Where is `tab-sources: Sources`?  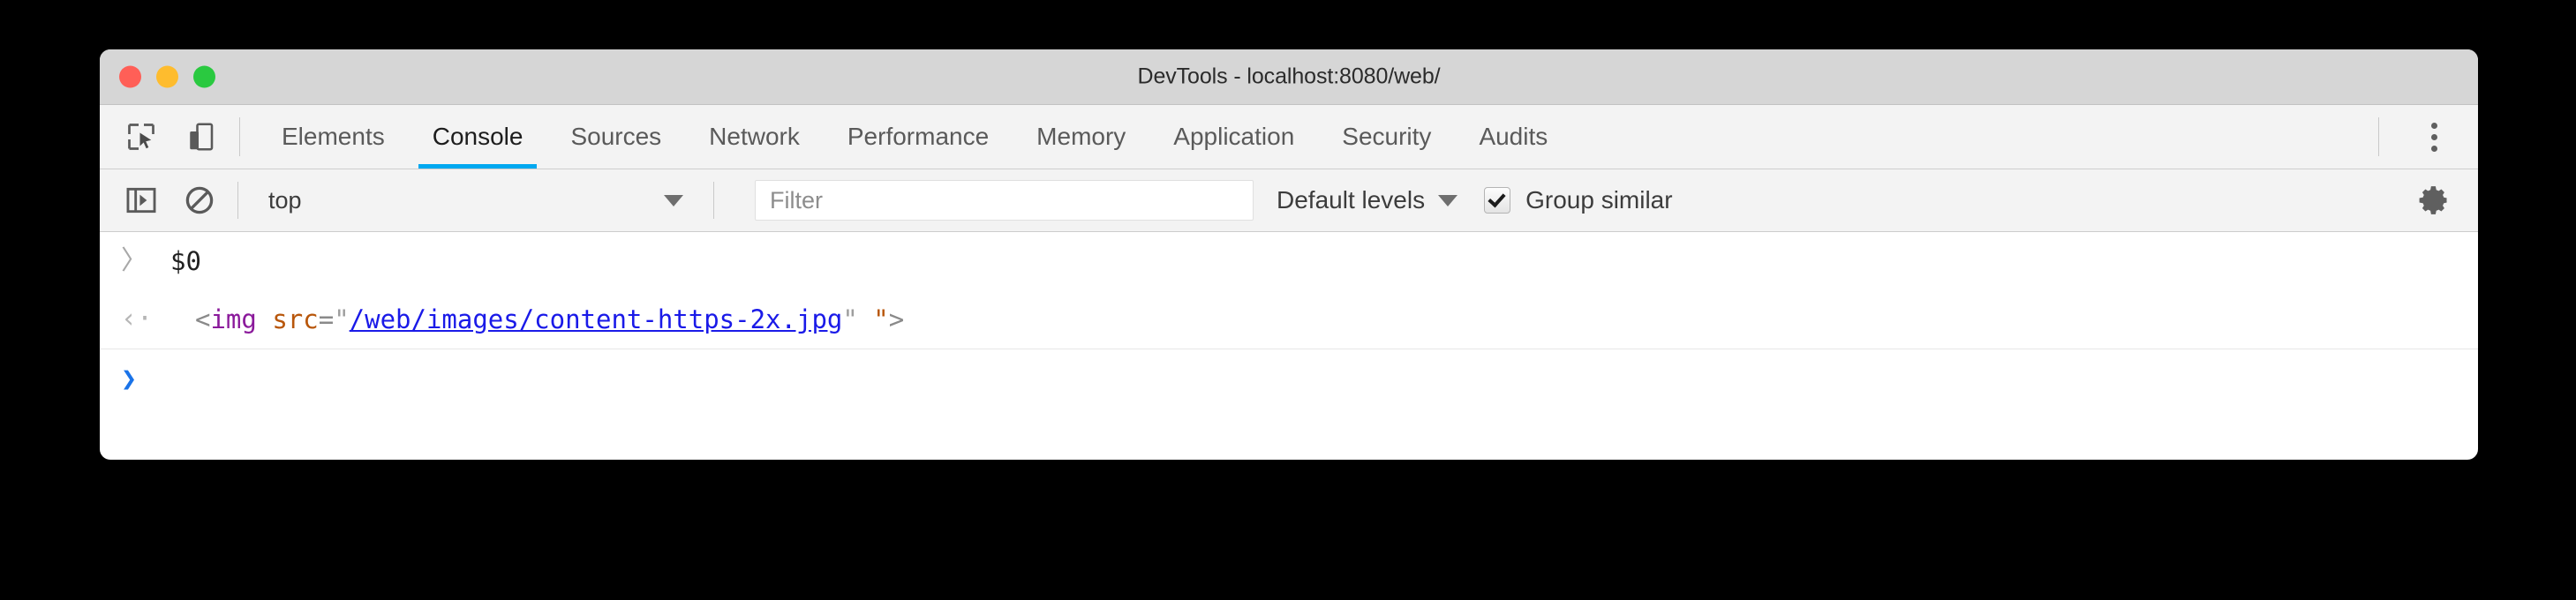 tab-sources: Sources is located at coordinates (616, 137).